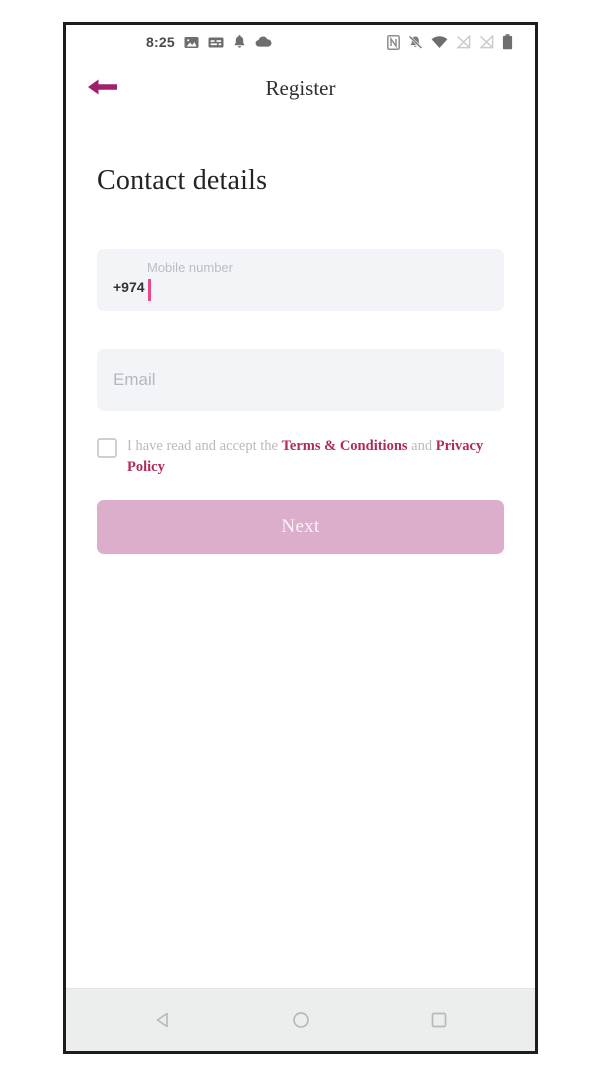 The width and height of the screenshot is (601, 1067). Describe the element at coordinates (182, 180) in the screenshot. I see `section-heading: Contact details` at that location.